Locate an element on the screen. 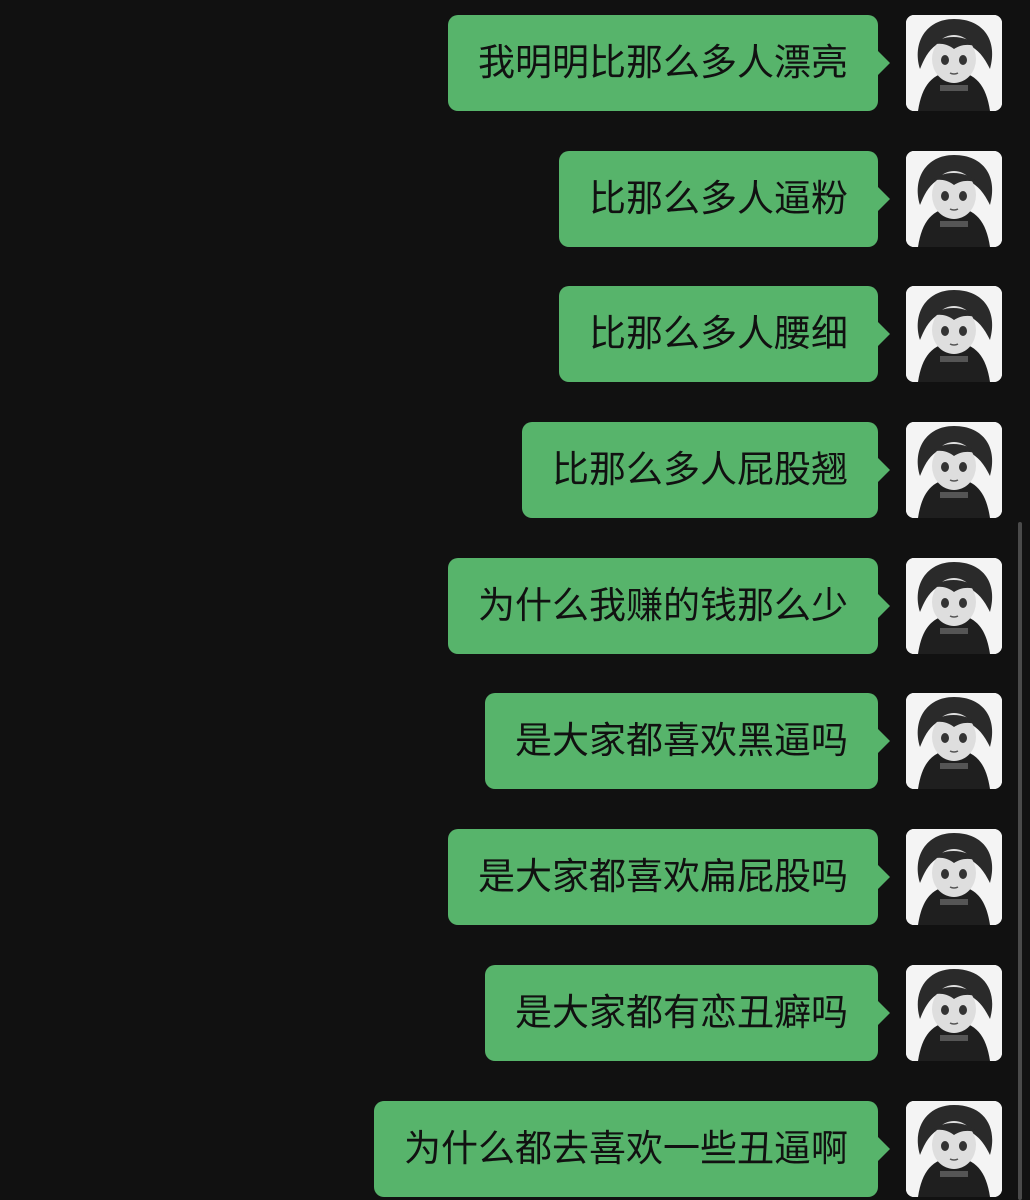 Image resolution: width=1030 pixels, height=1200 pixels. message-bubble: 比那么多人逼粉 is located at coordinates (724, 199).